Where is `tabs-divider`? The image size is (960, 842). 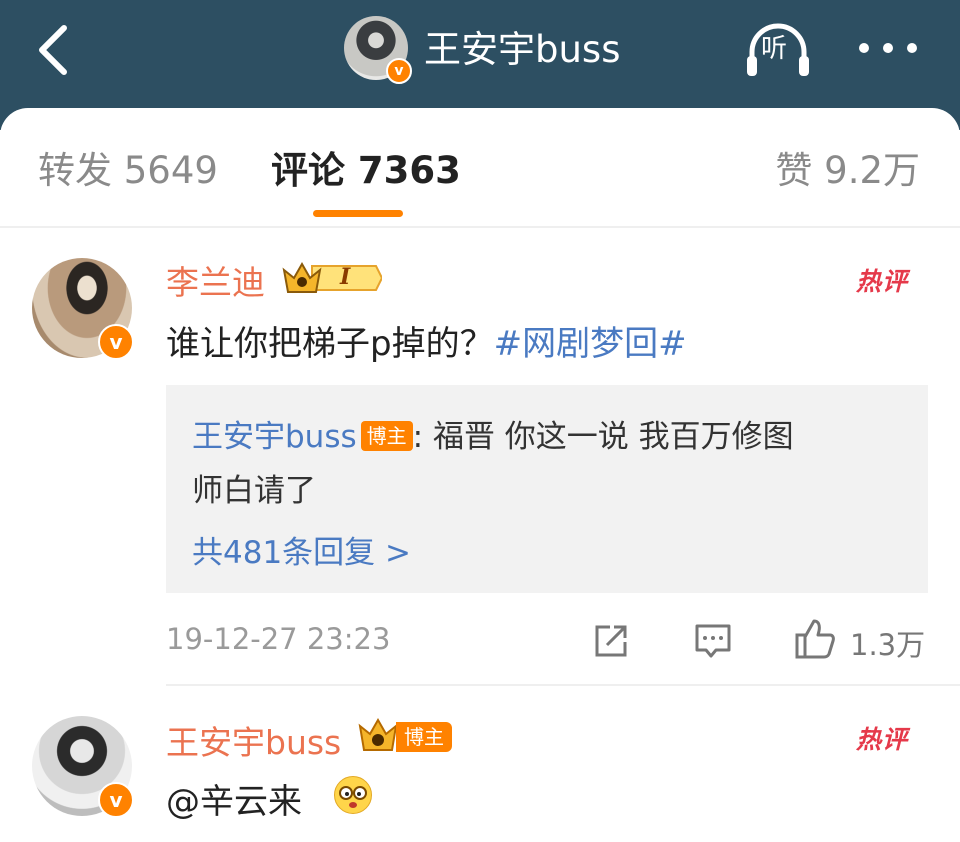
tabs-divider is located at coordinates (480, 227).